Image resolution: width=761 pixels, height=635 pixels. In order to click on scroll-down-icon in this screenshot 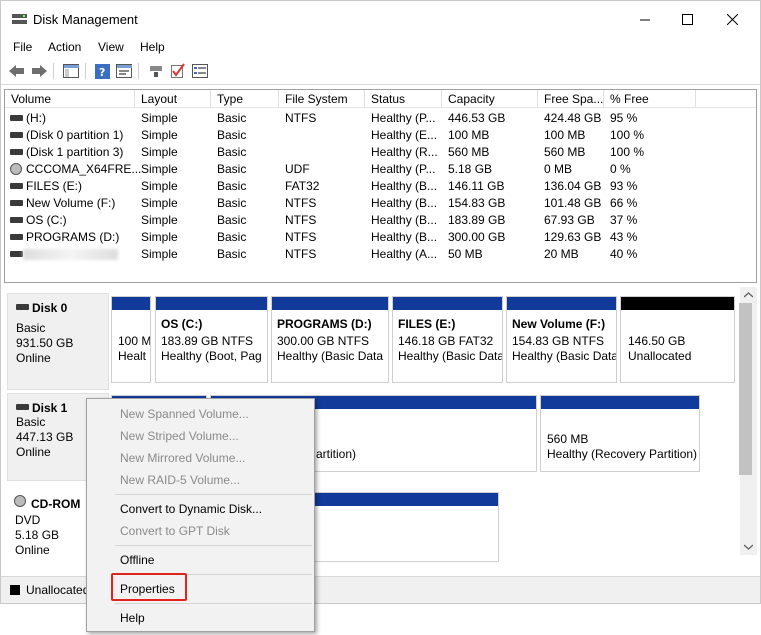, I will do `click(748, 547)`.